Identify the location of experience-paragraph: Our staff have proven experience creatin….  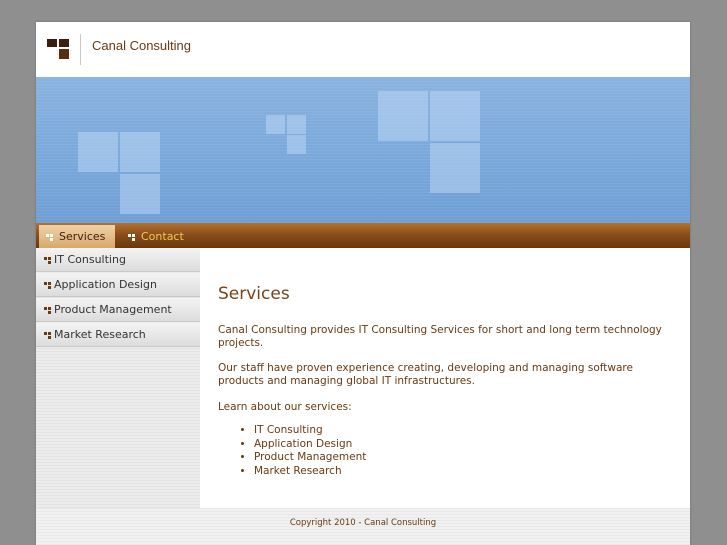
(425, 374).